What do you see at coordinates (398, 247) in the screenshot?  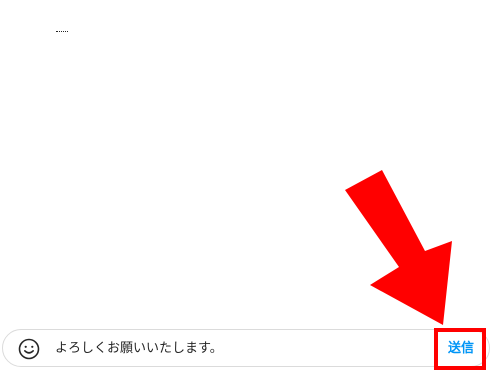 I see `red-arrow-icon` at bounding box center [398, 247].